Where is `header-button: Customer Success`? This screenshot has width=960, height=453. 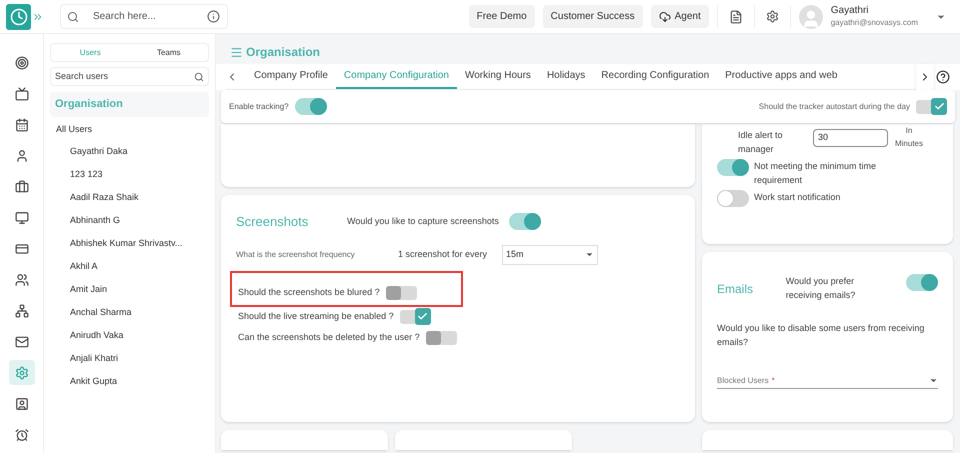
header-button: Customer Success is located at coordinates (592, 16).